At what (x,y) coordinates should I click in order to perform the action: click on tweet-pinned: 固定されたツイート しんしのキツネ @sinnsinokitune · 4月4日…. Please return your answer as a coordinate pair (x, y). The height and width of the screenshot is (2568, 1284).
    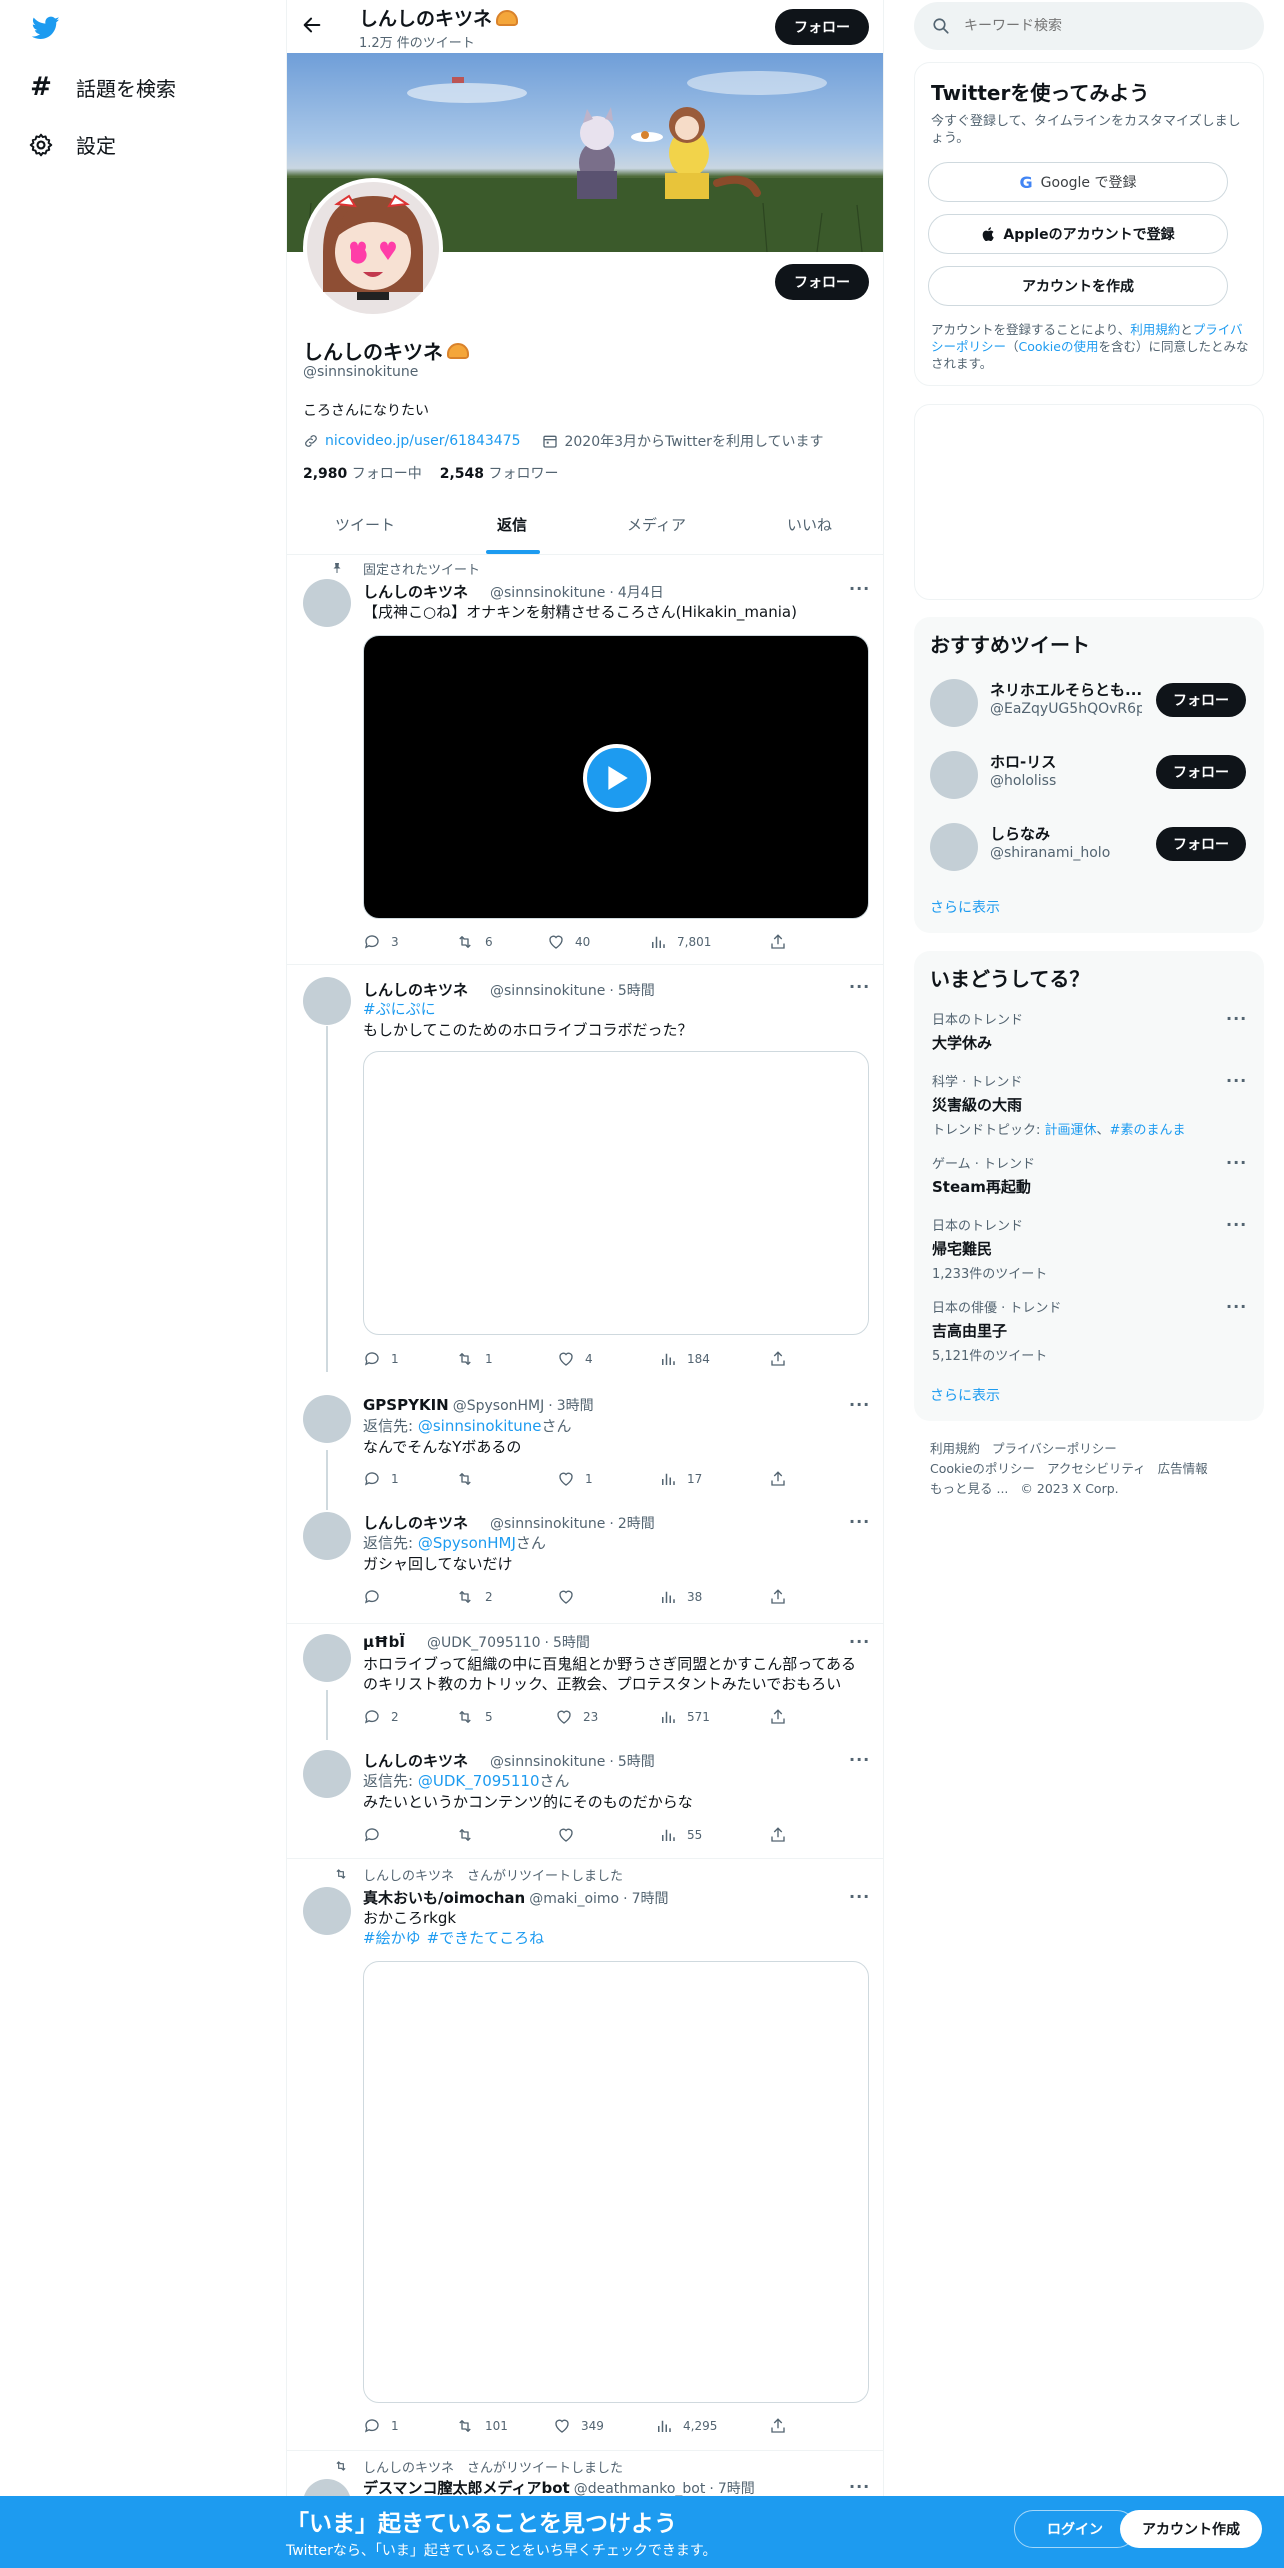
    Looking at the image, I should click on (585, 759).